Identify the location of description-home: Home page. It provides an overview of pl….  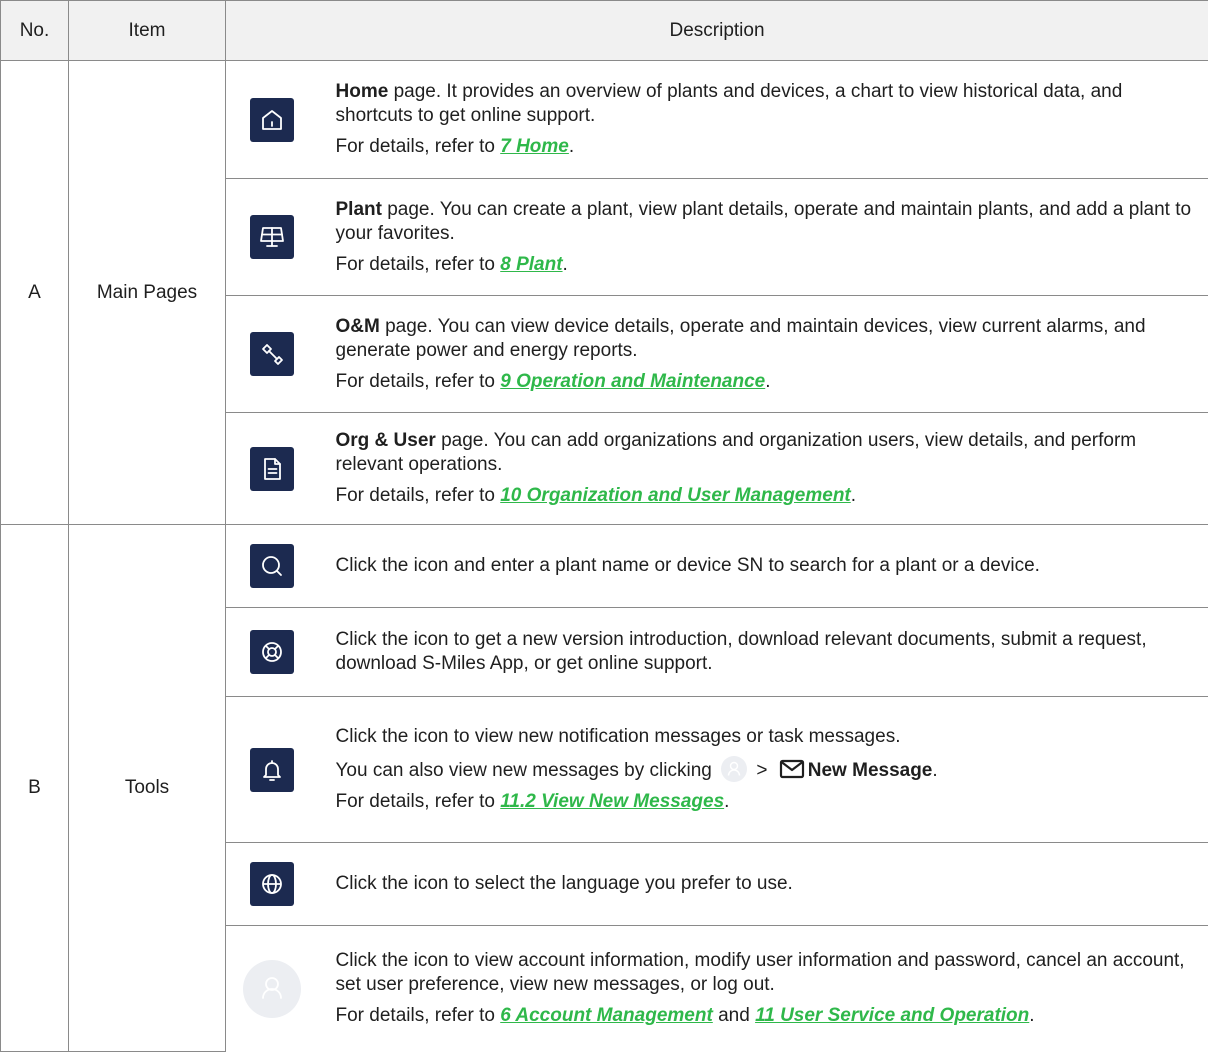
(763, 120).